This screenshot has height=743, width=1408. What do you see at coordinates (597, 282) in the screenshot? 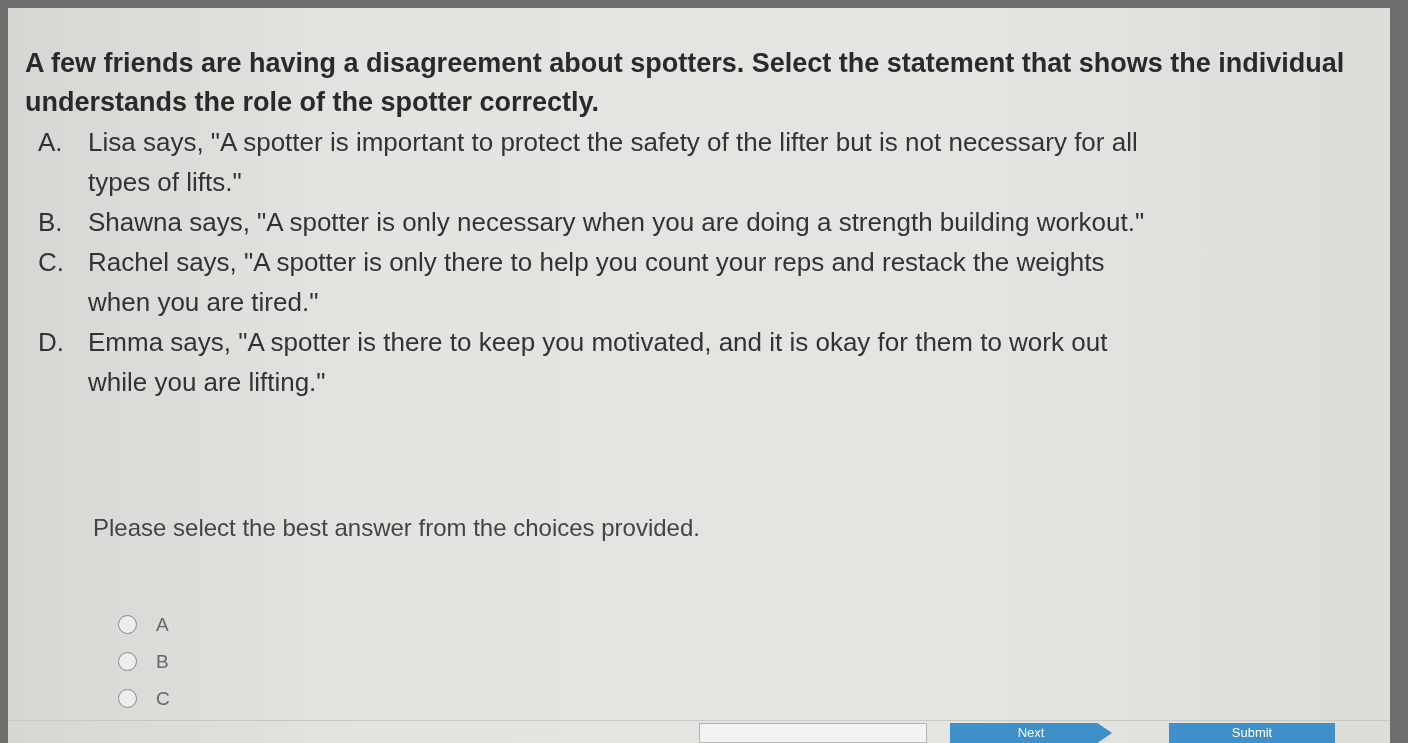
I see `option-text: Rachel says, "A spotter is only there to help you count your reps and restack the weights when you are tired."` at bounding box center [597, 282].